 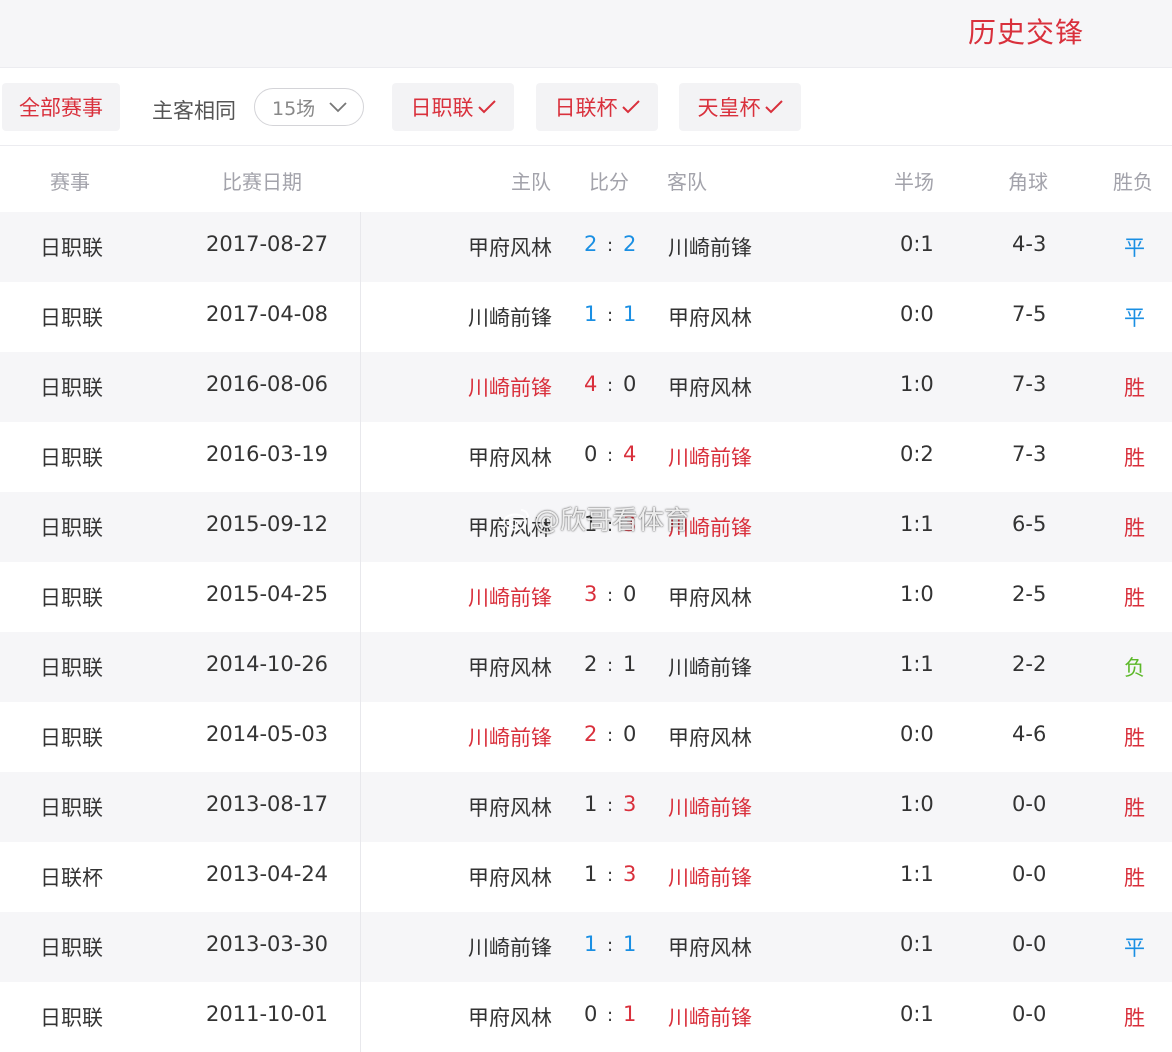 I want to click on header-bar: 历史交锋, so click(x=586, y=34).